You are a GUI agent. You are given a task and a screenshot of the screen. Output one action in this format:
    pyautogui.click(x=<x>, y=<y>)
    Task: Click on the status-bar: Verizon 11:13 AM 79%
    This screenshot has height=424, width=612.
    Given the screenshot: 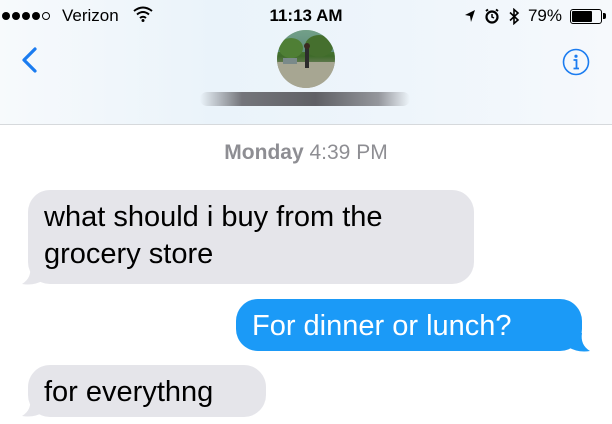 What is the action you would take?
    pyautogui.click(x=306, y=17)
    